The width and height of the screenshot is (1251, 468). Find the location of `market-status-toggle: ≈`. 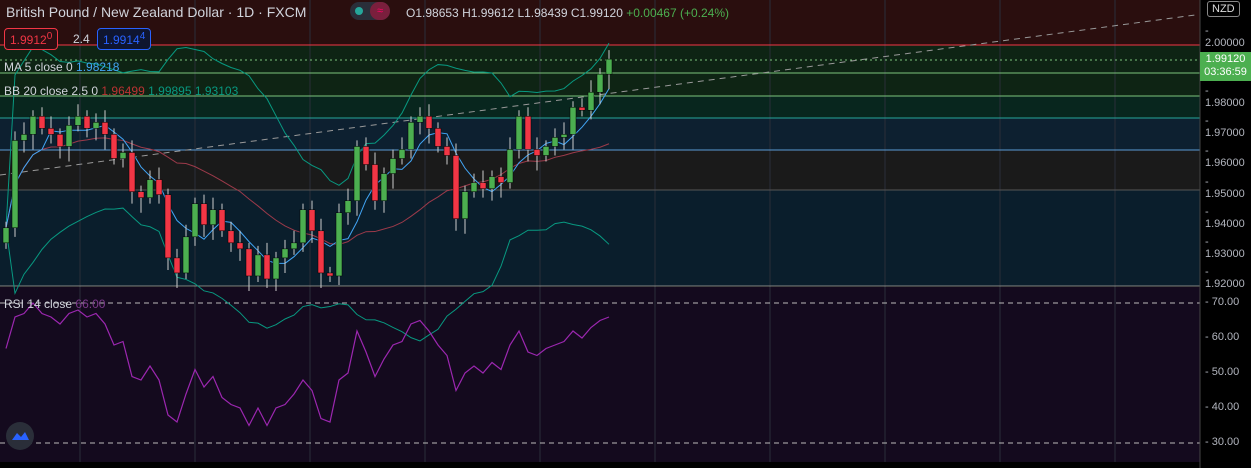

market-status-toggle: ≈ is located at coordinates (370, 11).